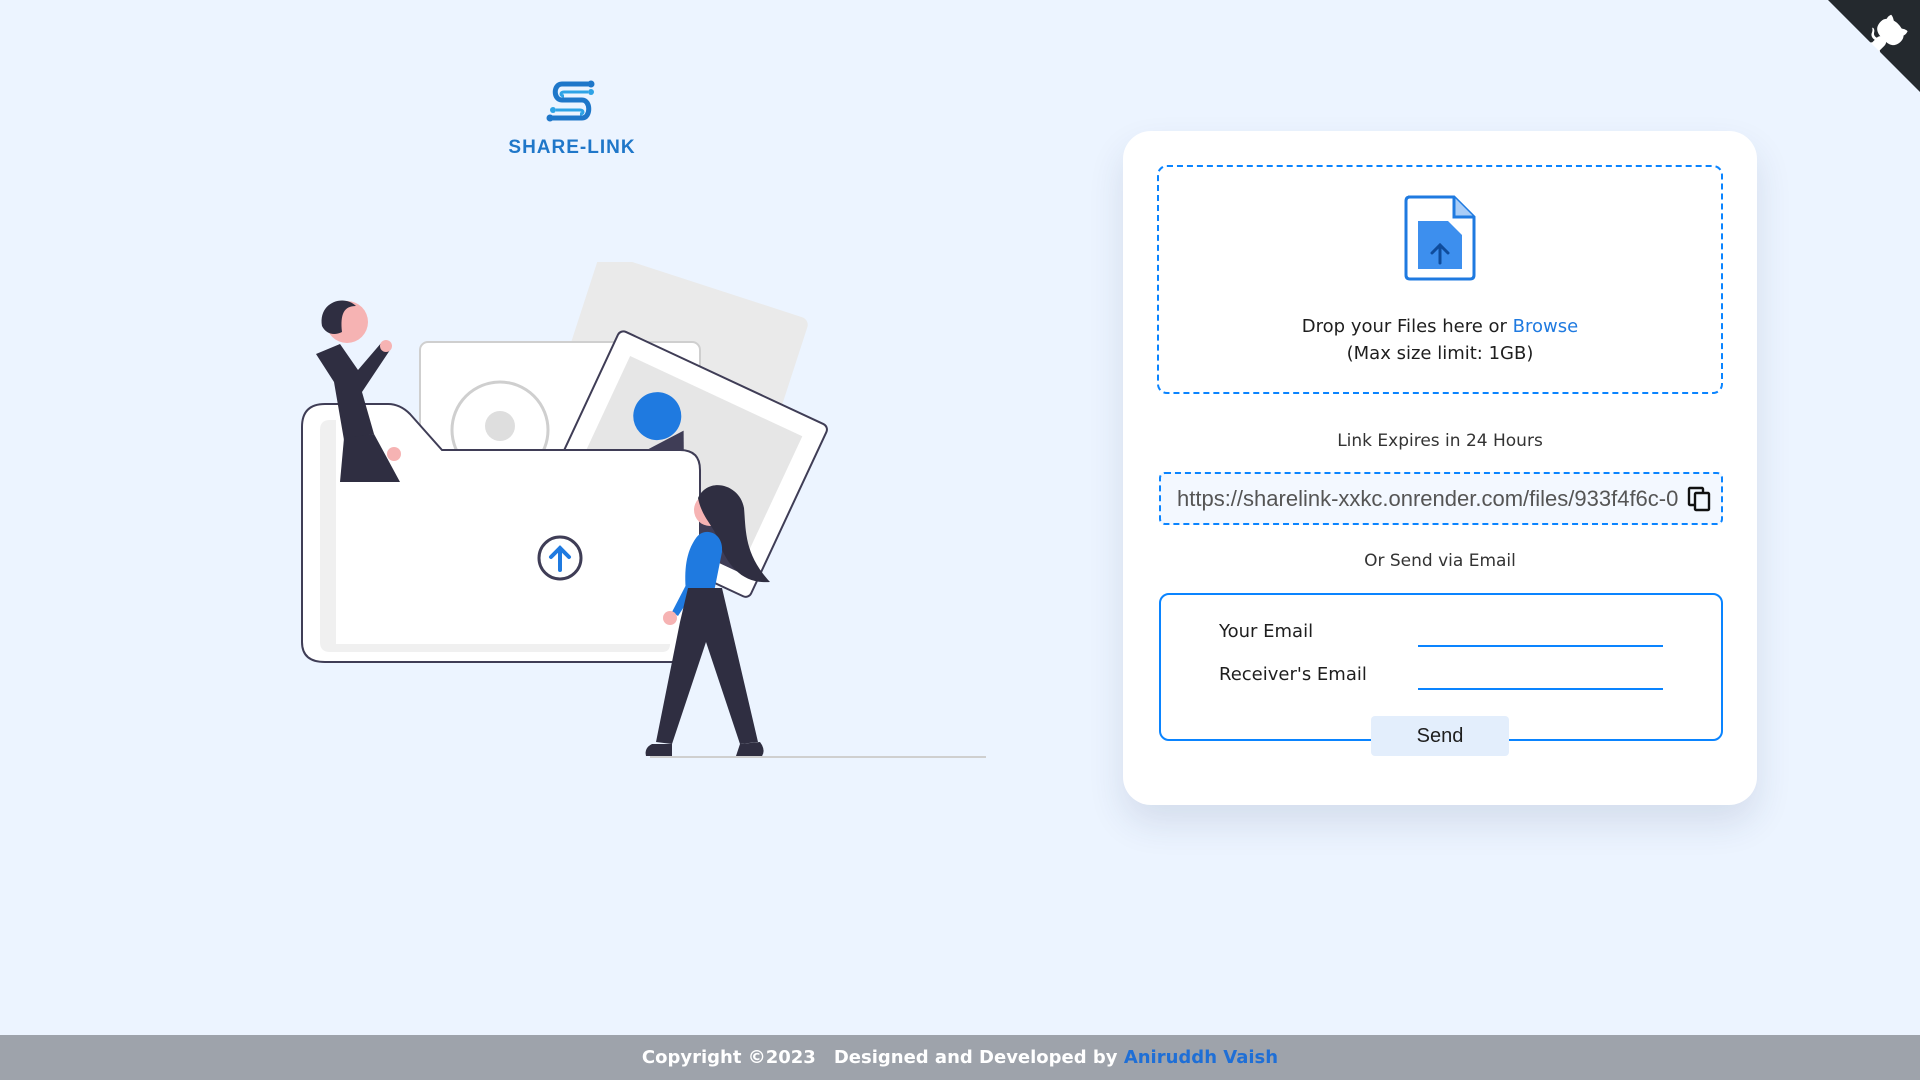 This screenshot has height=1080, width=1920. I want to click on link-expiry-text: Link Expires in 24 Hours, so click(1440, 441).